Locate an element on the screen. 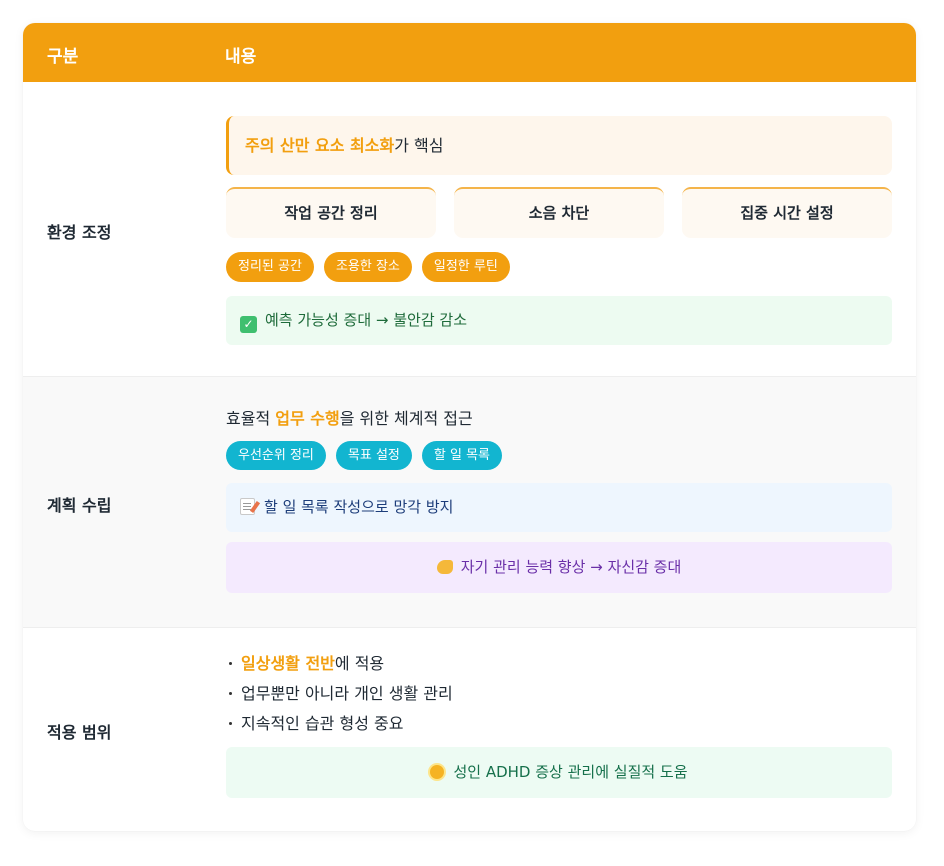  summary-note-text: 성인 ADHD 증상 관리에 실질적 도움 is located at coordinates (570, 772).